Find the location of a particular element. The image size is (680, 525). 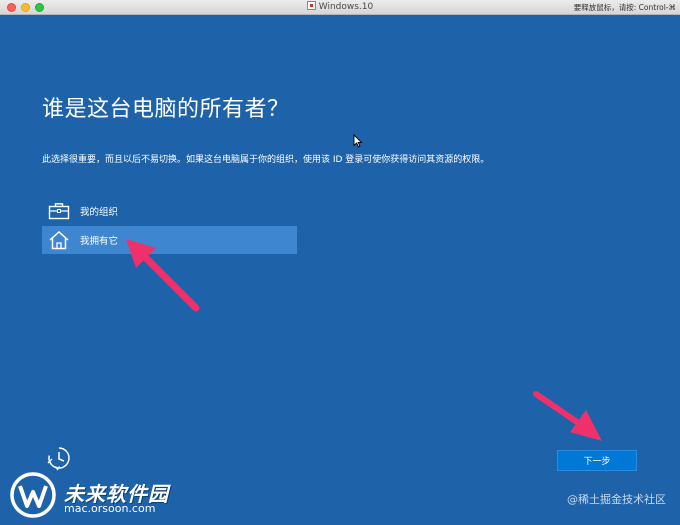

next-button-label: 下一步 is located at coordinates (597, 462).